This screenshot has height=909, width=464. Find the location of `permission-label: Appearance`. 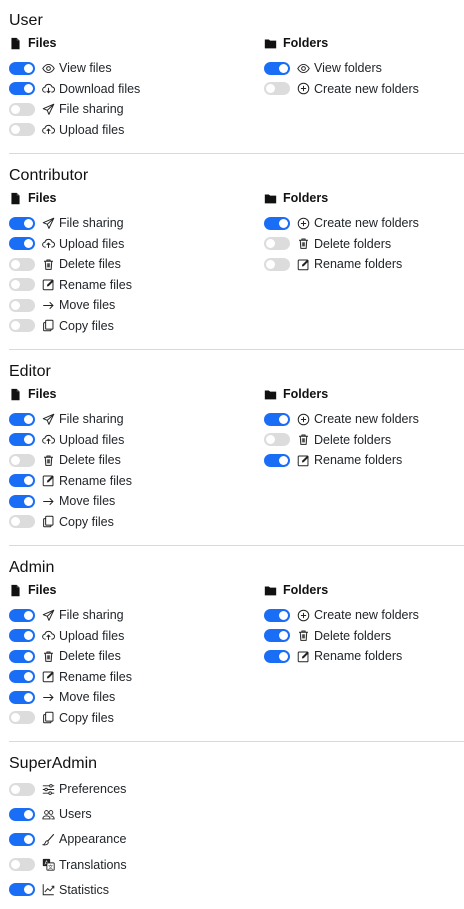

permission-label: Appearance is located at coordinates (93, 839).